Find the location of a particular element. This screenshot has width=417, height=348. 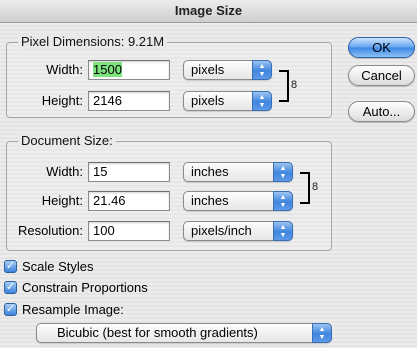

window-titlebar: Image Size is located at coordinates (208, 11).